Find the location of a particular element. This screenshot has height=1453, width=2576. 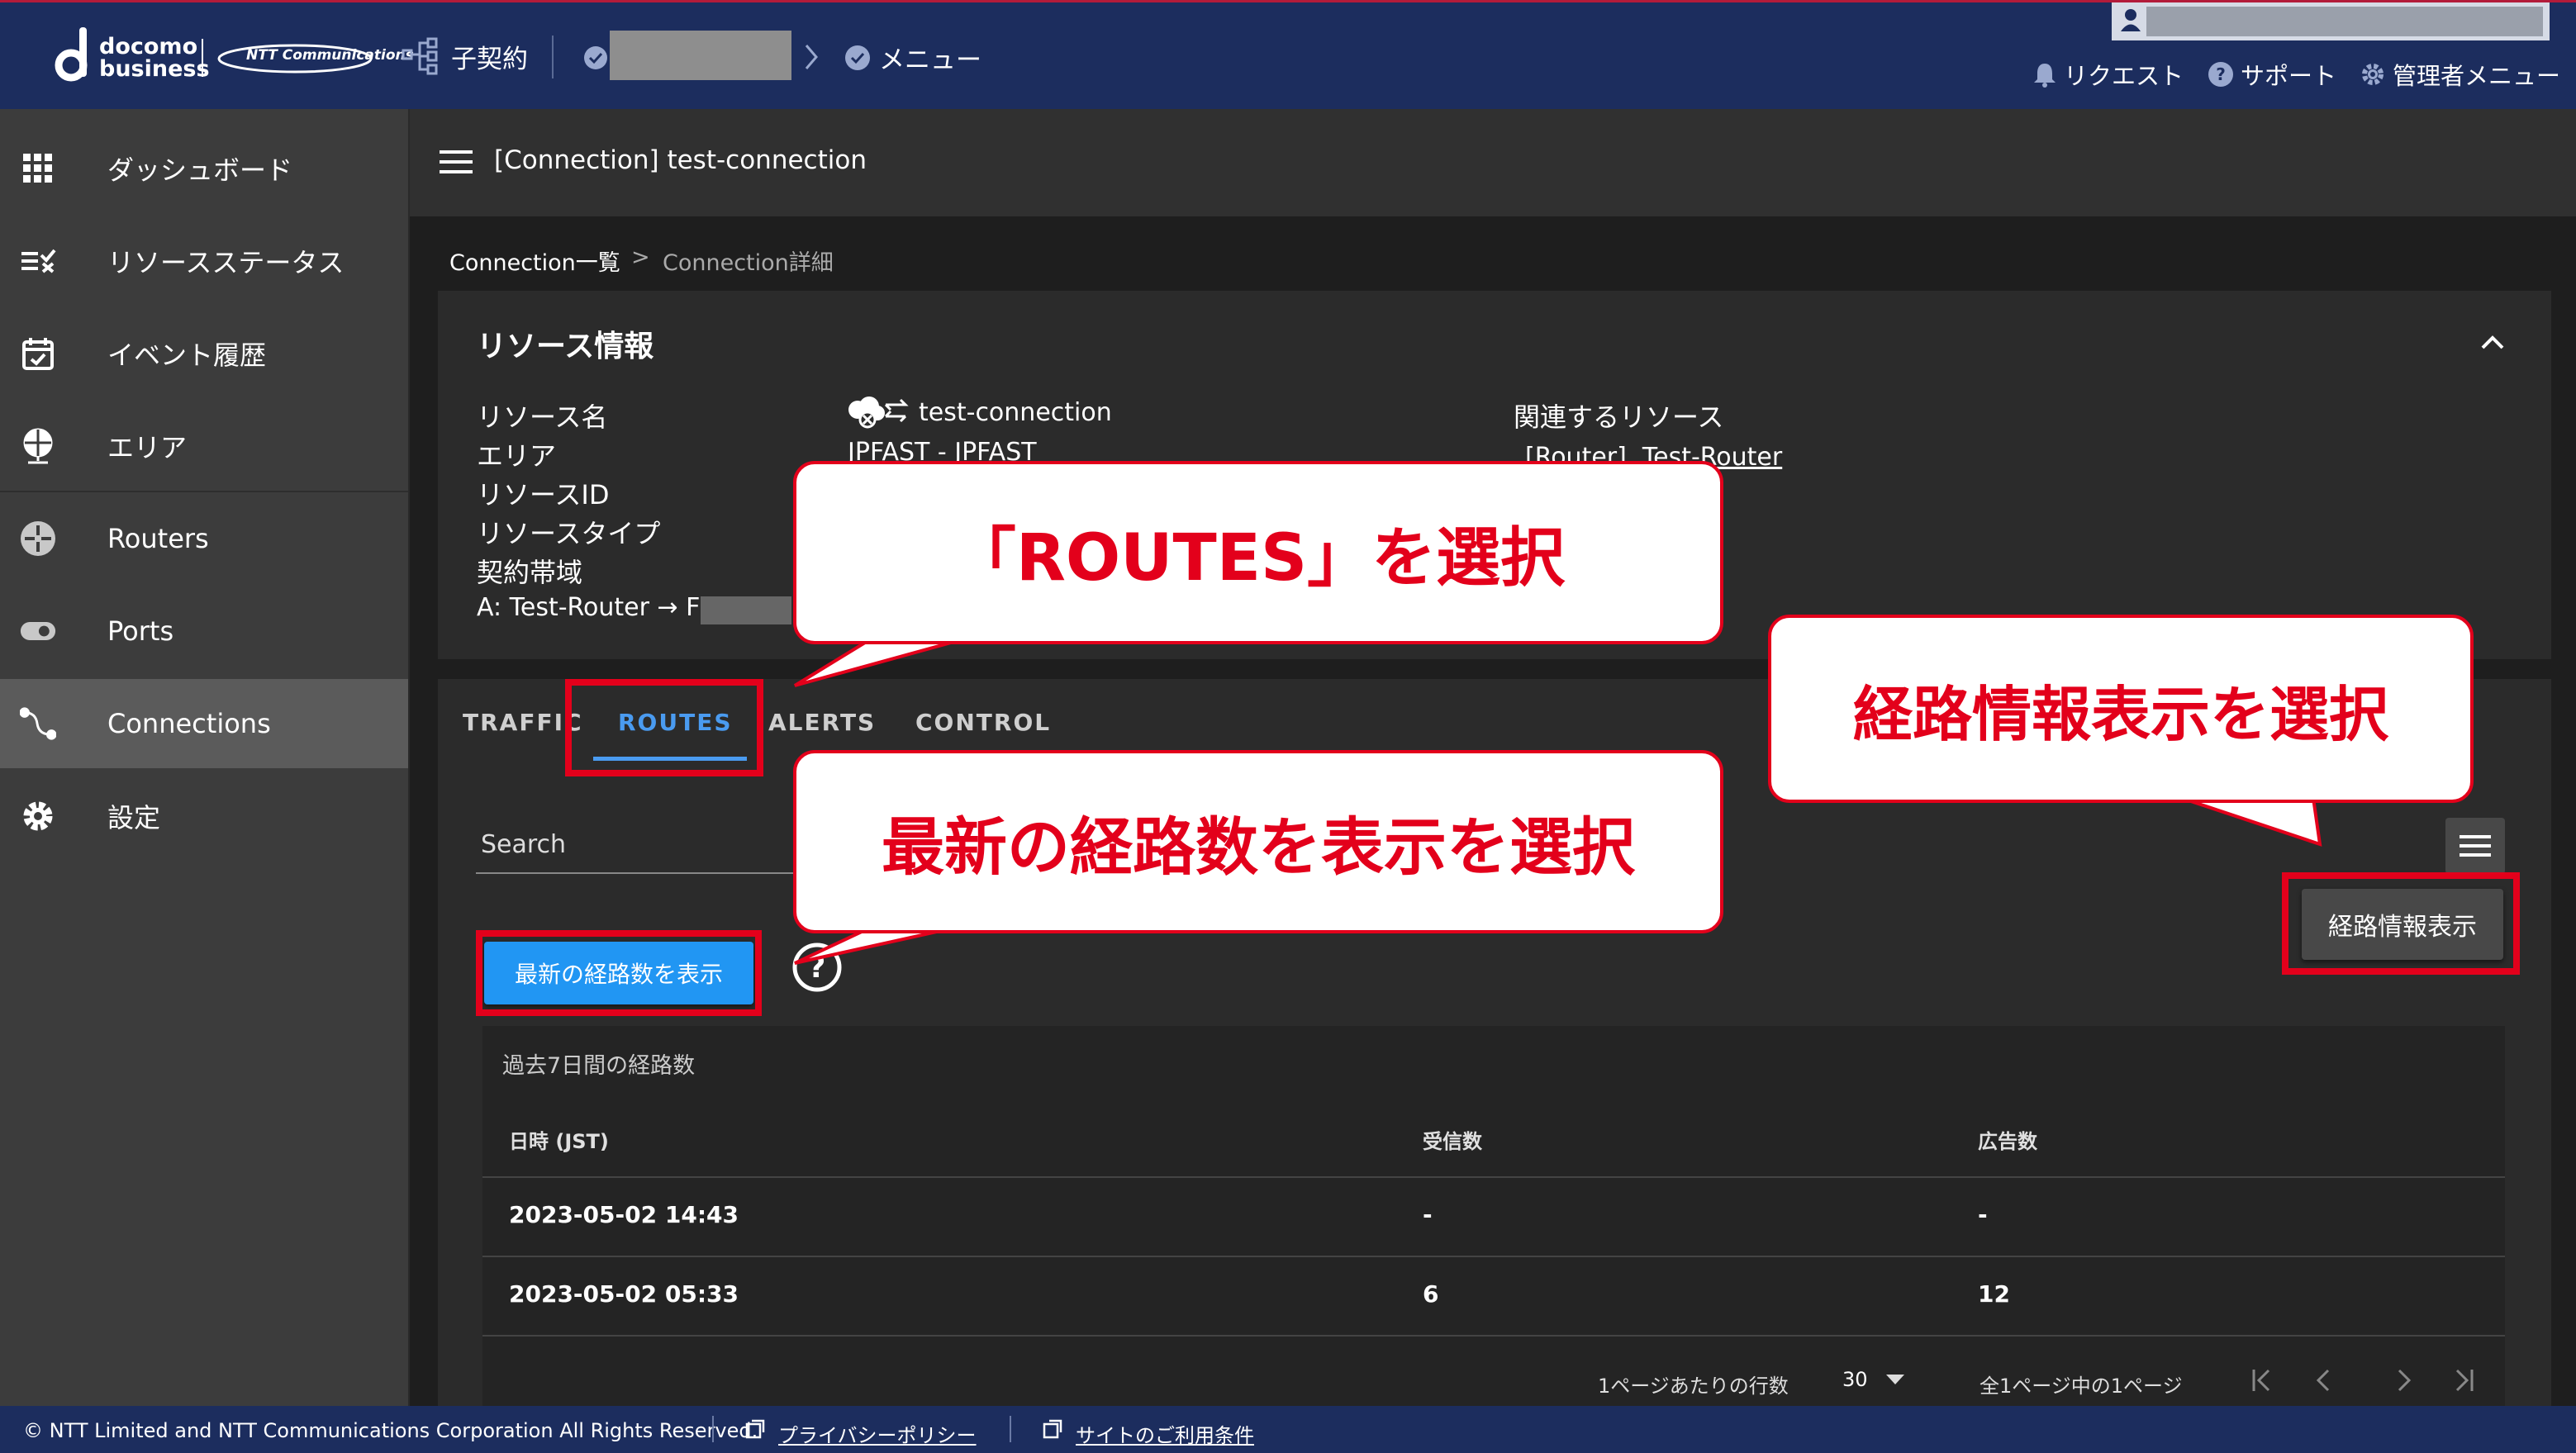

callout-select-routes: 「ROUTES」を選択 is located at coordinates (1258, 552).